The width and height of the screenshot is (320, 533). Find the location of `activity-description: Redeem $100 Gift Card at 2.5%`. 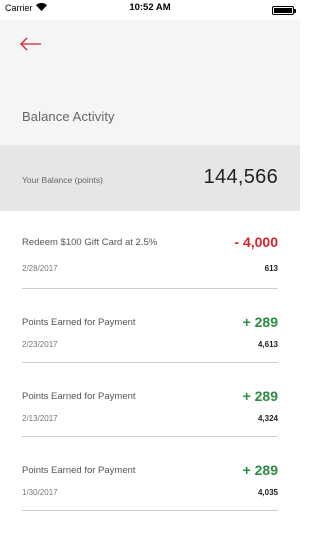

activity-description: Redeem $100 Gift Card at 2.5% is located at coordinates (90, 242).